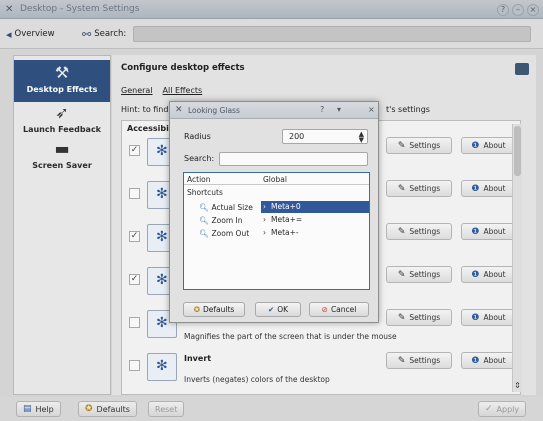  I want to click on ok-button: ✔ OK, so click(278, 309).